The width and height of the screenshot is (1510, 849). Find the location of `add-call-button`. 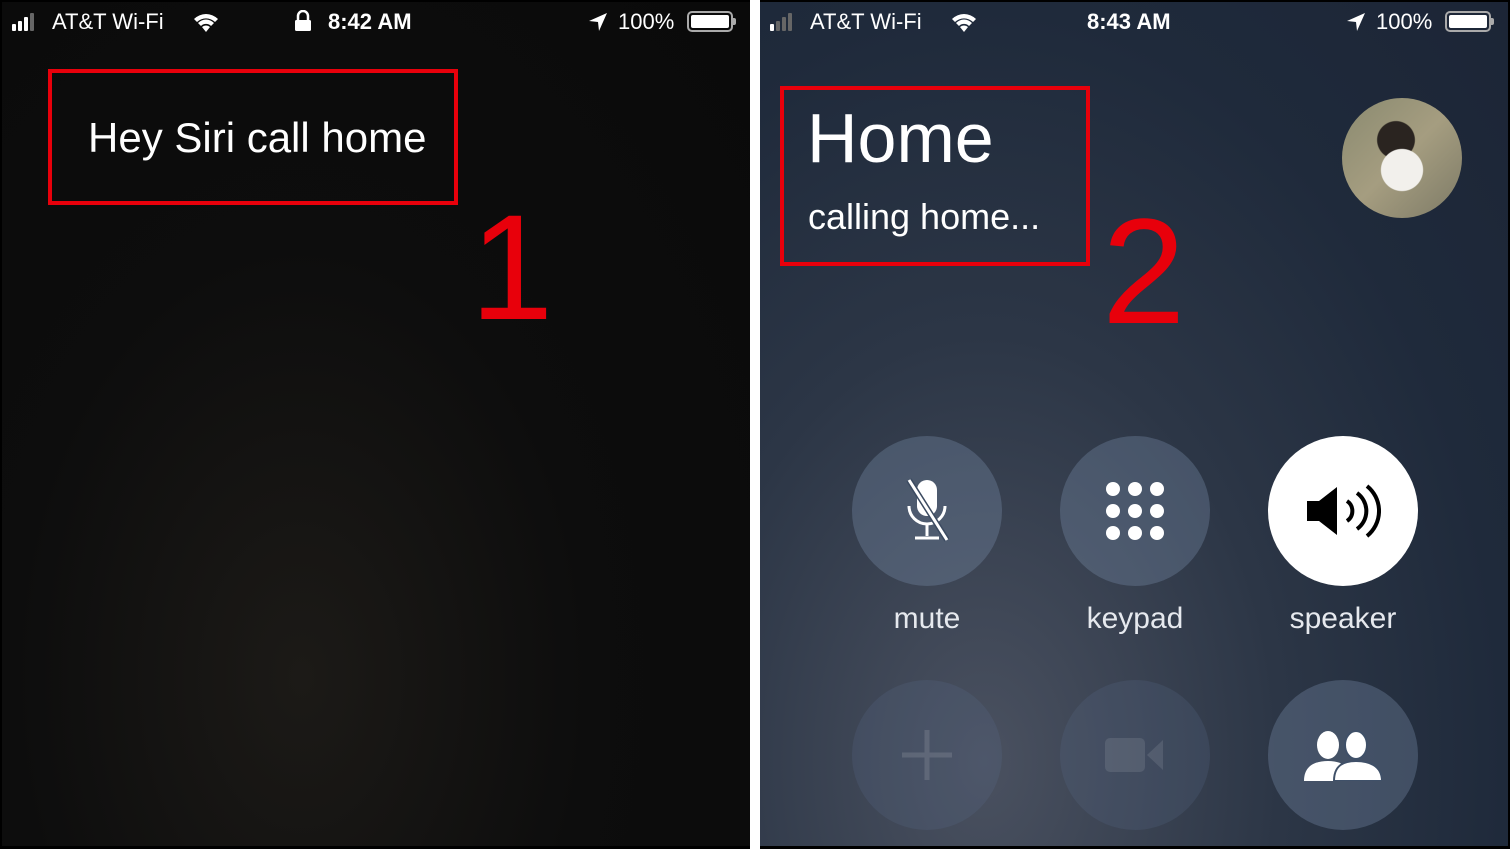

add-call-button is located at coordinates (927, 755).